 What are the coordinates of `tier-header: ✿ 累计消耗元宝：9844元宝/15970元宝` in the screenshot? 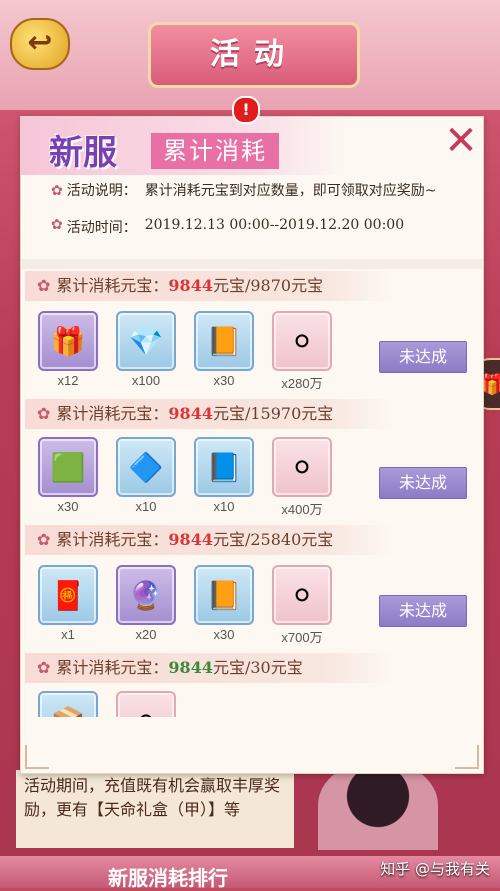 It's located at (211, 414).